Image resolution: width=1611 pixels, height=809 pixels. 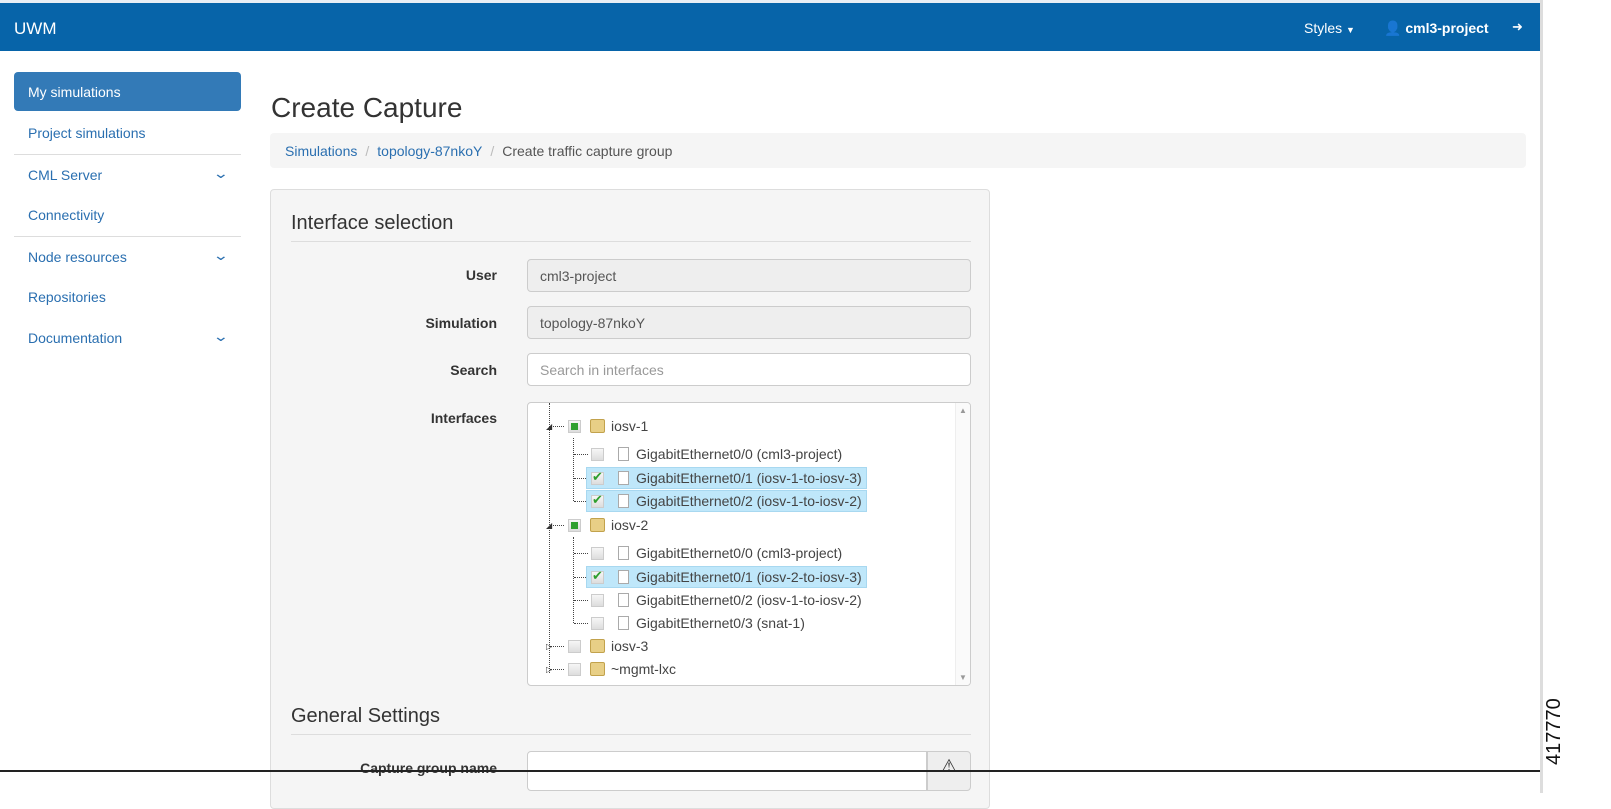 What do you see at coordinates (367, 107) in the screenshot?
I see `page-title: Create Capture` at bounding box center [367, 107].